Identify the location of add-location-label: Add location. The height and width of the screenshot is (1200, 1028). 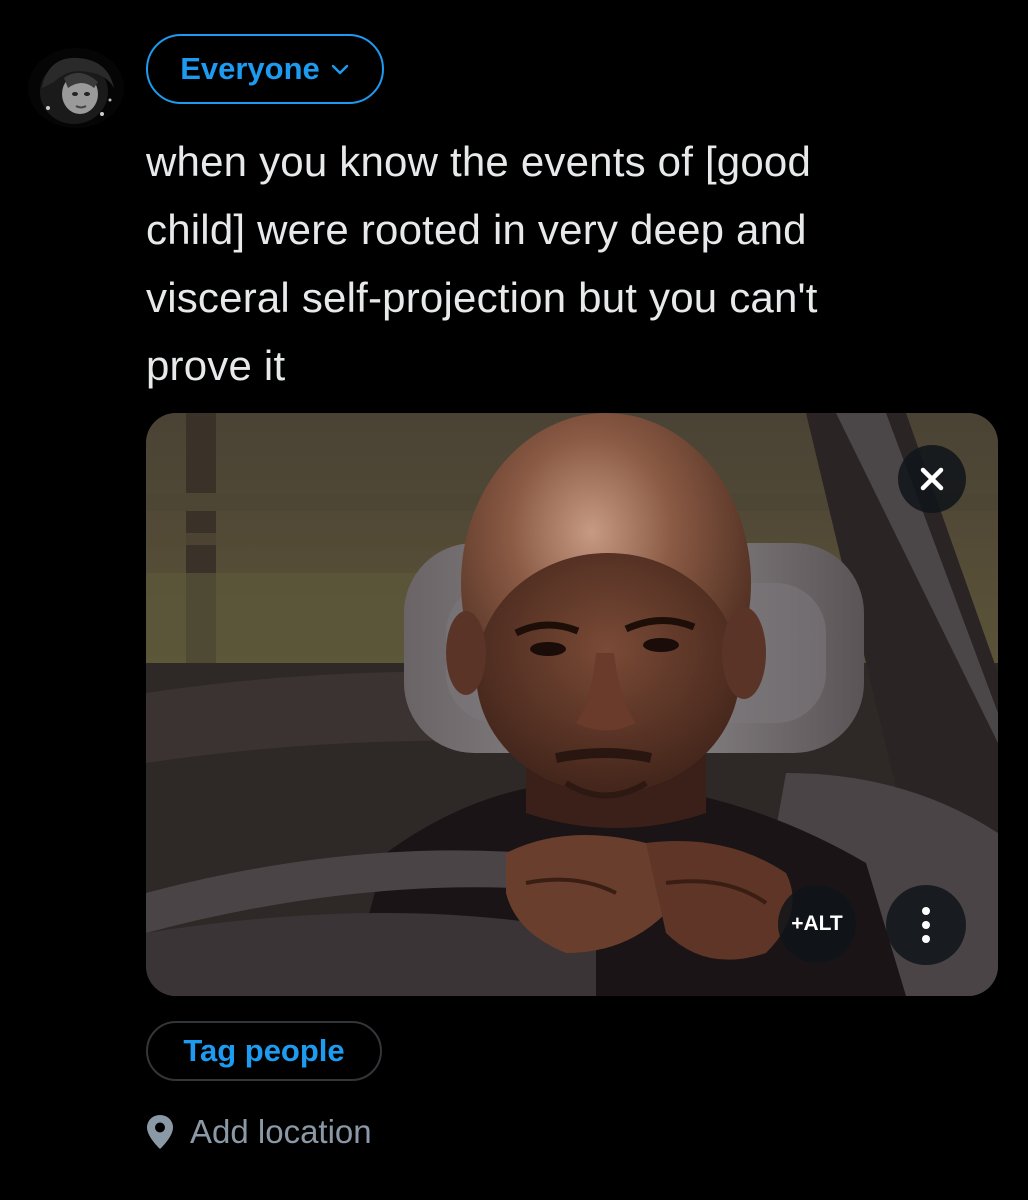
(281, 1131).